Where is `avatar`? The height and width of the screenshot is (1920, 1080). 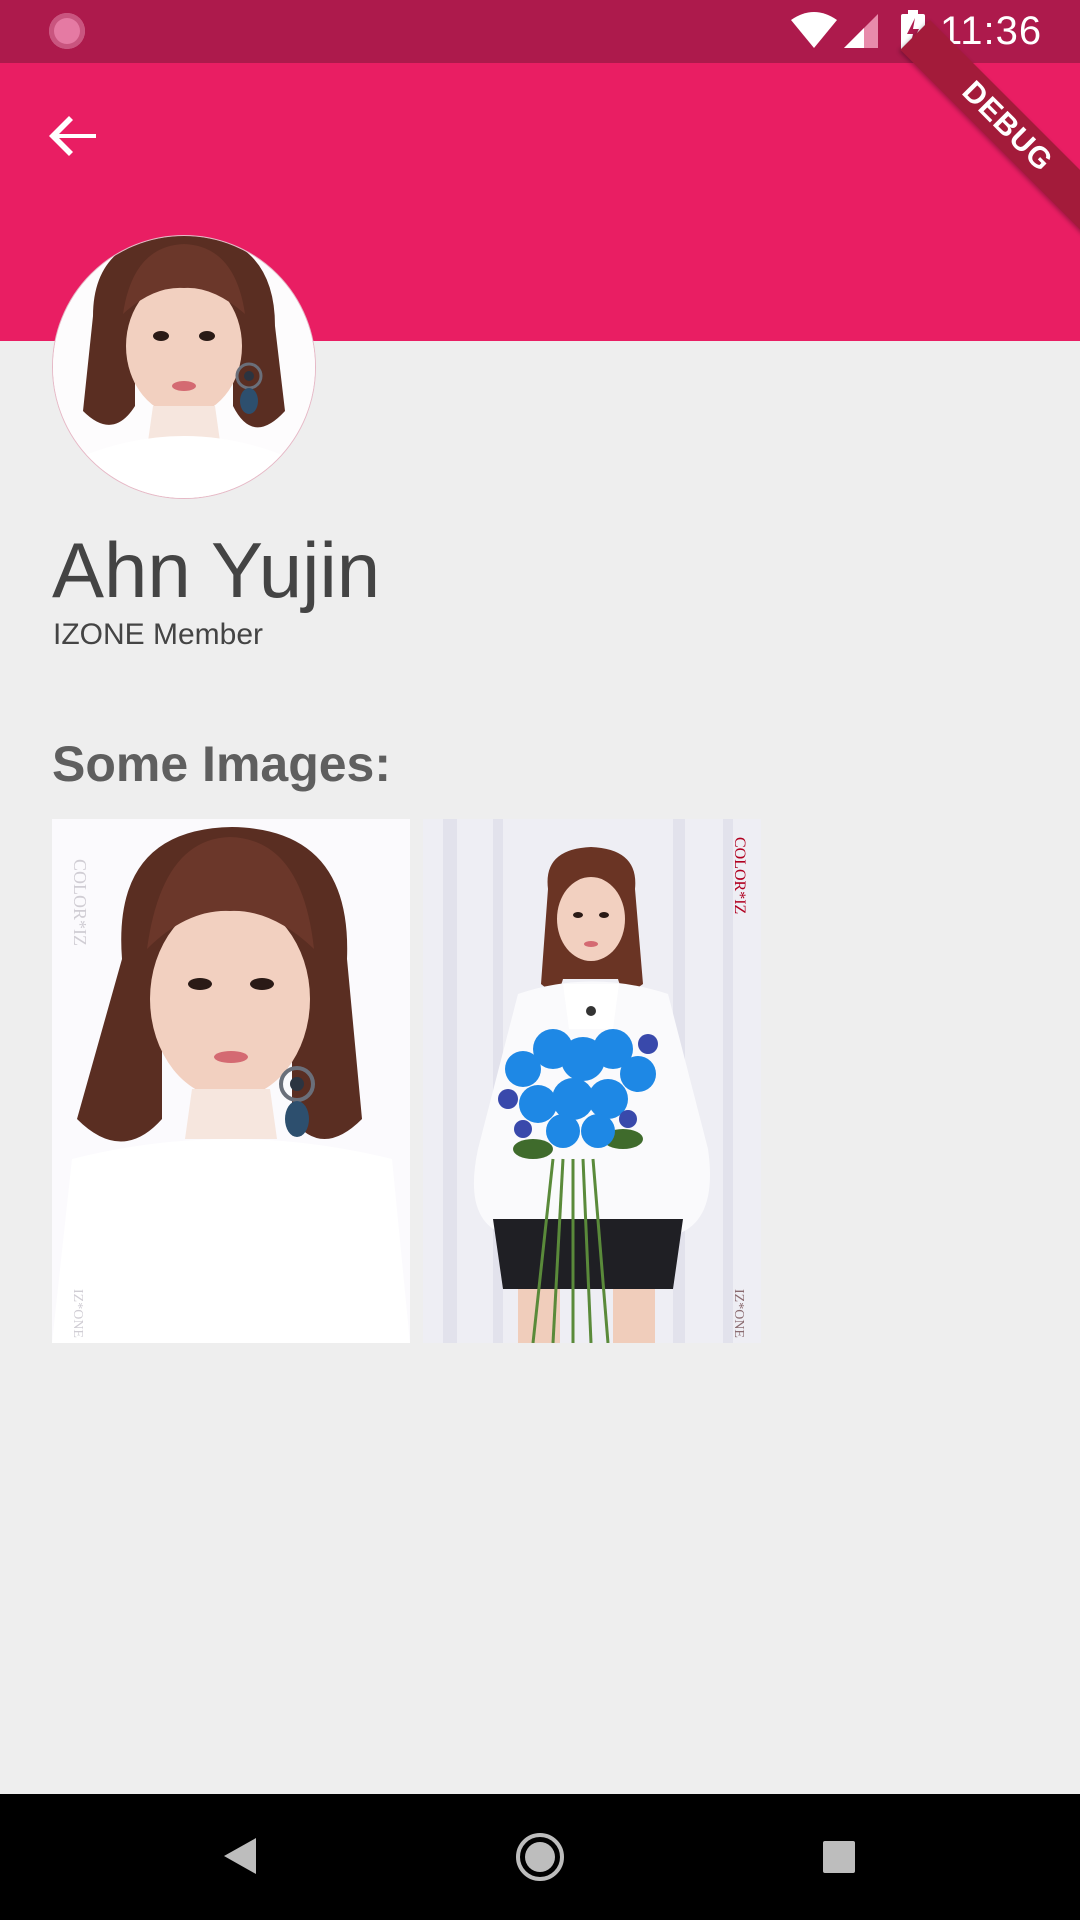
avatar is located at coordinates (184, 367).